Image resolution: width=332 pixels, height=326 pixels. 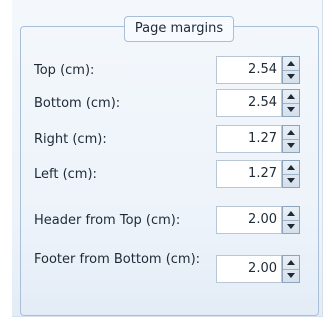 I want to click on header-from-top-input: 2.00, so click(x=249, y=220).